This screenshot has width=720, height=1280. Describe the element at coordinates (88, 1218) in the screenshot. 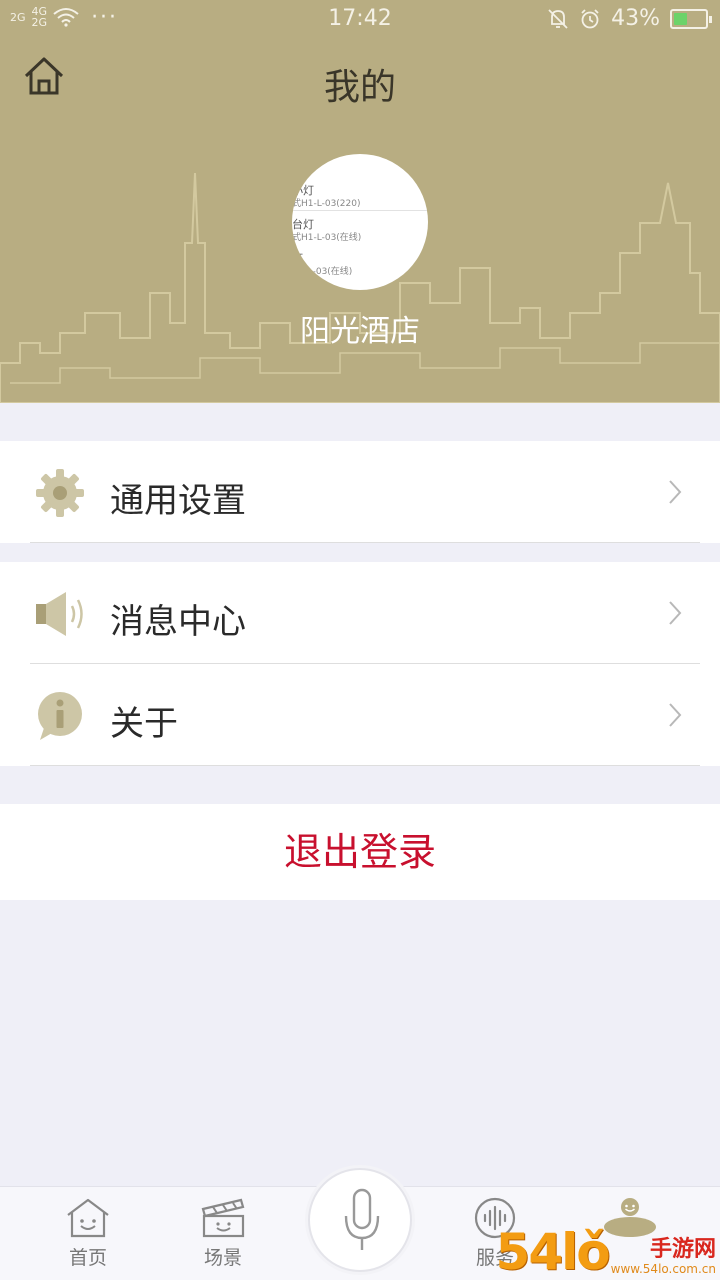

I see `home-smile-icon` at that location.